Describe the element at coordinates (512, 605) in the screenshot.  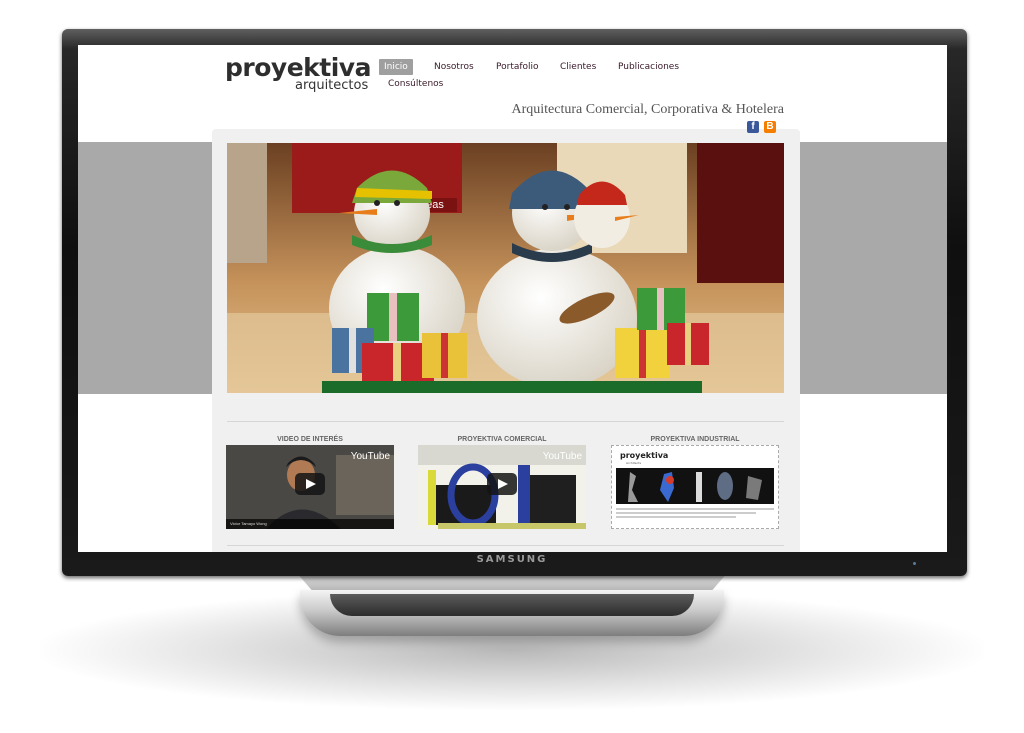
I see `monitor-stand-inner` at that location.